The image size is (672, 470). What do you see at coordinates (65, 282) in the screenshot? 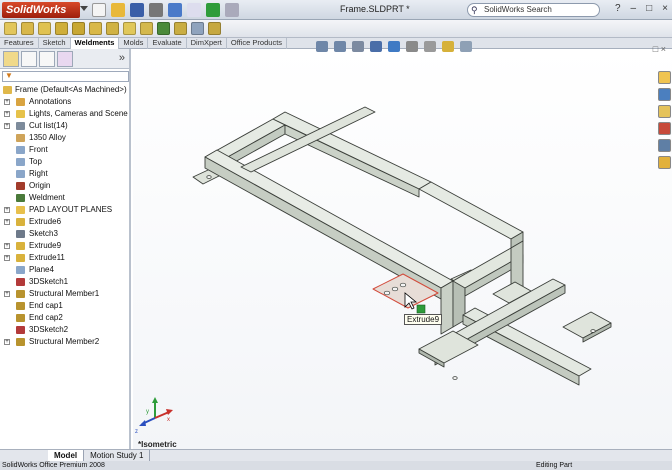
I see `tree-item: 3DSketch1` at bounding box center [65, 282].